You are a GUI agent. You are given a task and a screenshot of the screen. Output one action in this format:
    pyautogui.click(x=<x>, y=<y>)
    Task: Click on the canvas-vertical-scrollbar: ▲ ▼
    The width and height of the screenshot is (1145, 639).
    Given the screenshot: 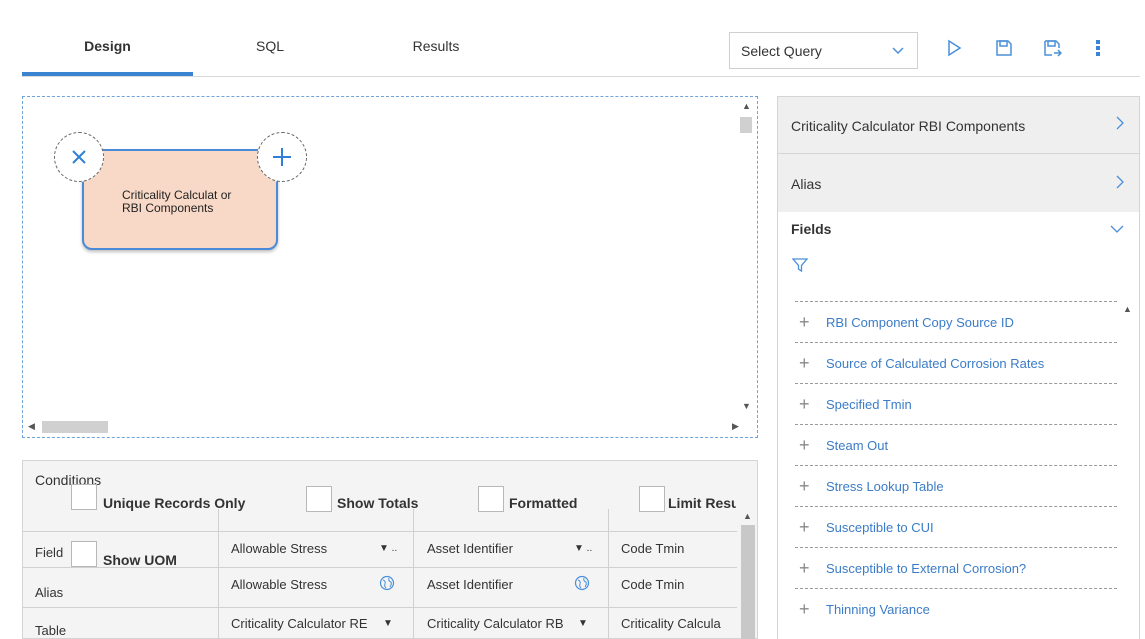 What is the action you would take?
    pyautogui.click(x=746, y=260)
    